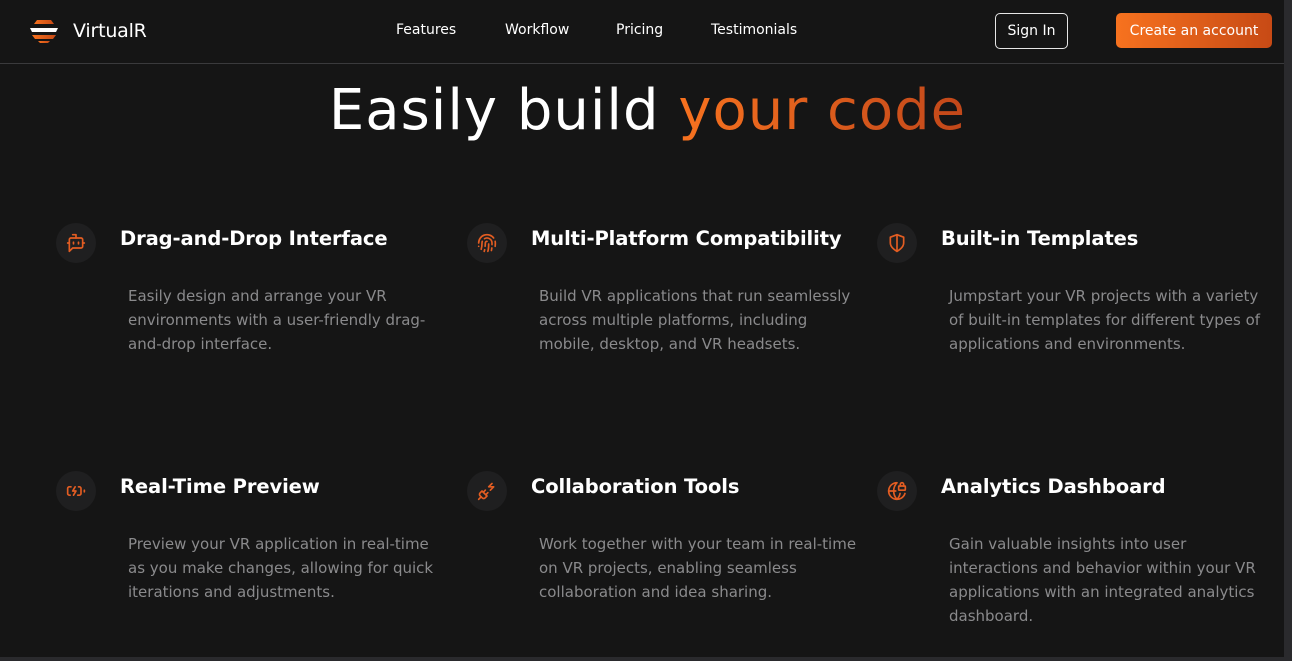  What do you see at coordinates (426, 30) in the screenshot?
I see `nav-link-features: Features` at bounding box center [426, 30].